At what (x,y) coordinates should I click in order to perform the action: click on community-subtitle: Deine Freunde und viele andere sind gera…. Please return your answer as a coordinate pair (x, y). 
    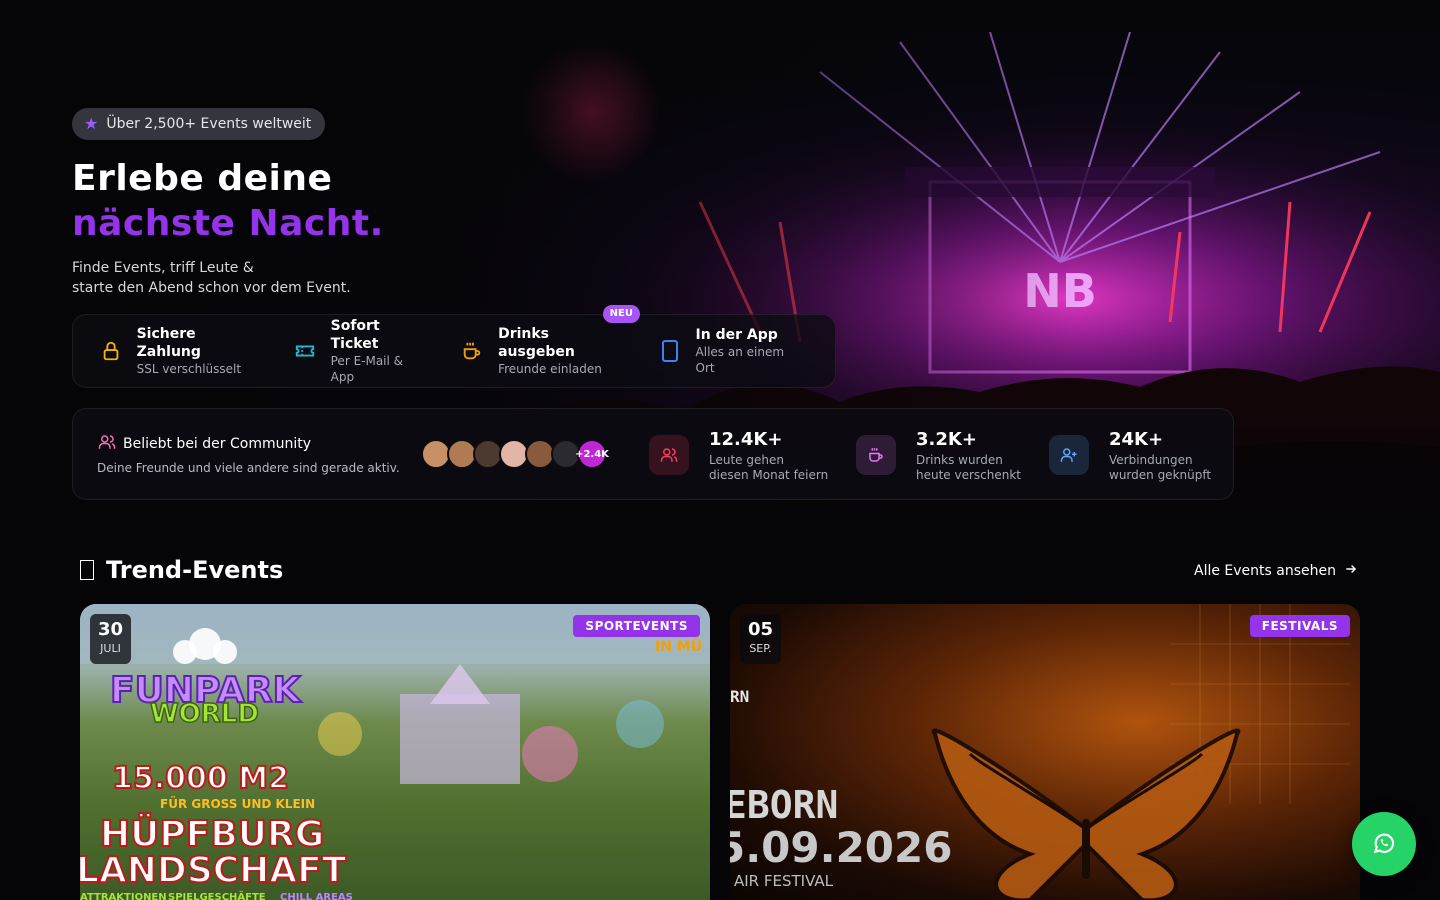
    Looking at the image, I should click on (248, 468).